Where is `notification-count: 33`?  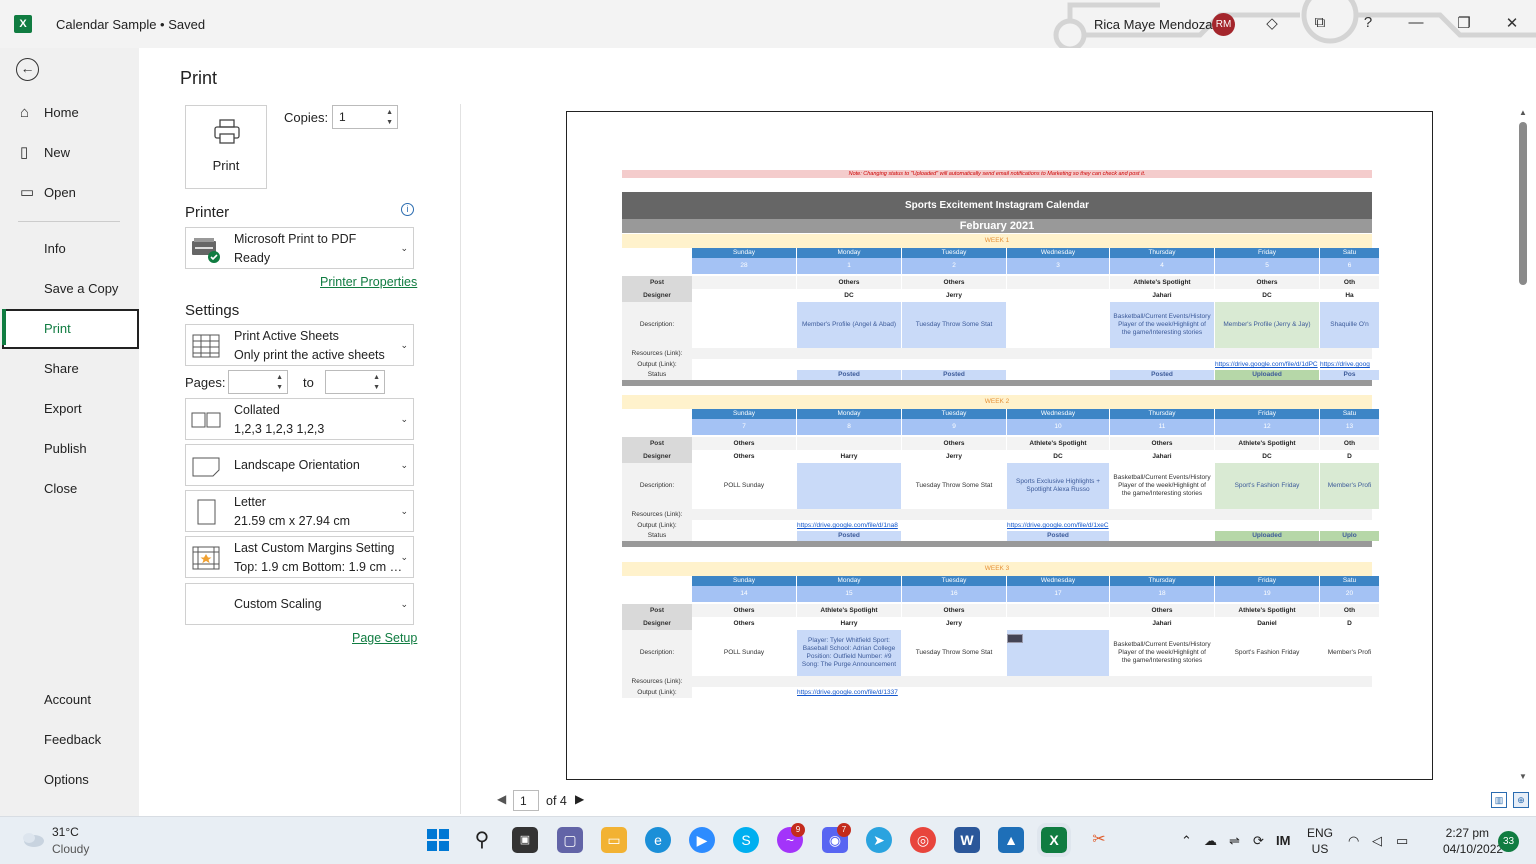 notification-count: 33 is located at coordinates (1508, 841).